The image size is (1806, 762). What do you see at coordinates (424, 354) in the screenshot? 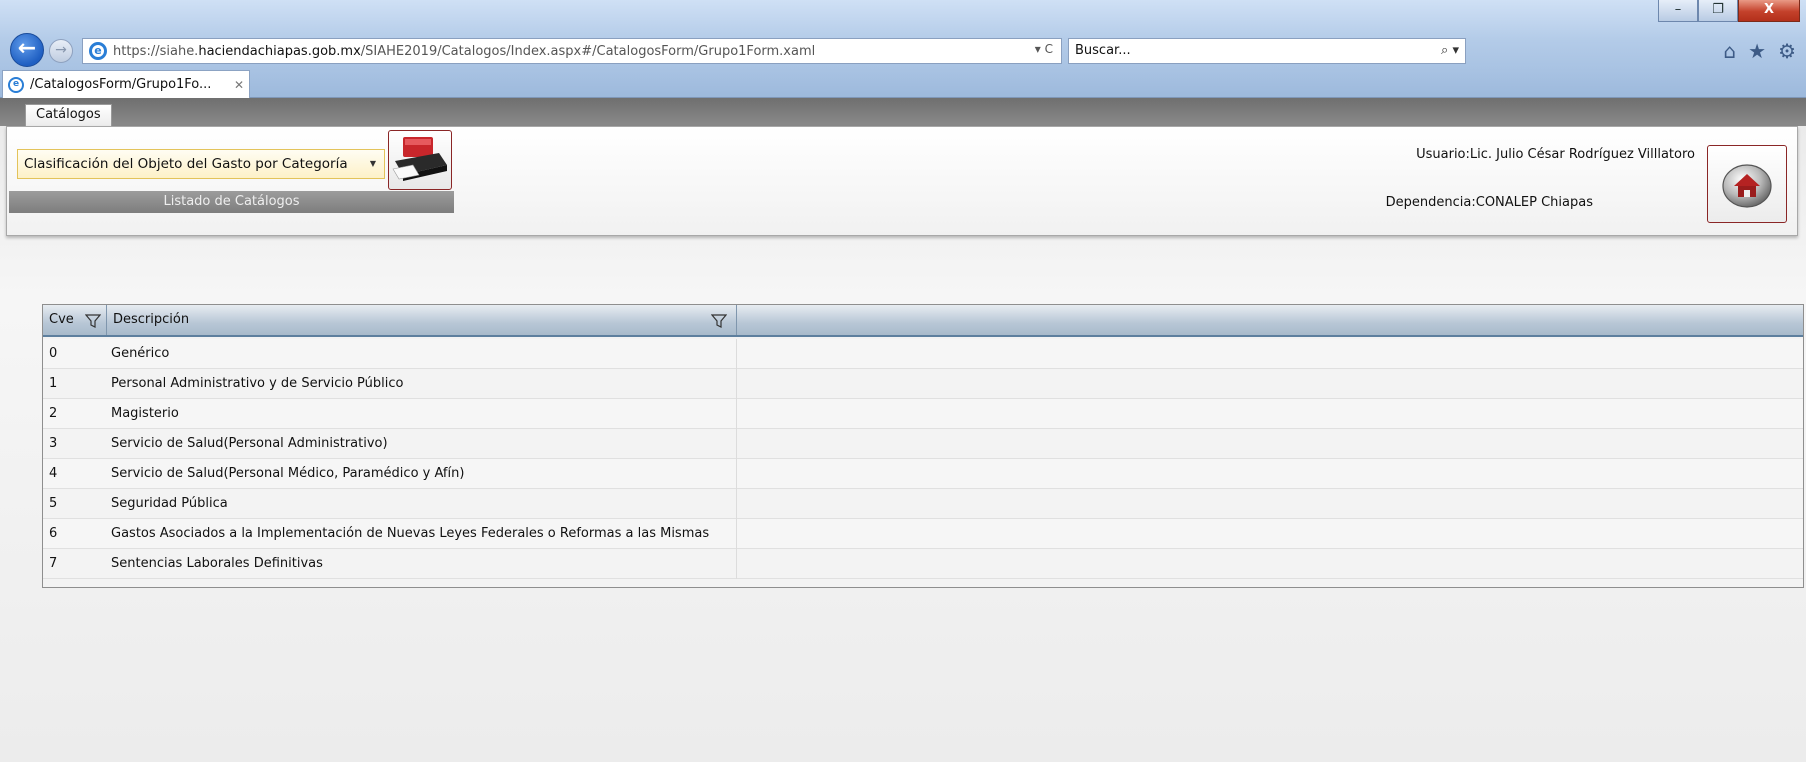
I see `cell-descripcion: Genérico` at bounding box center [424, 354].